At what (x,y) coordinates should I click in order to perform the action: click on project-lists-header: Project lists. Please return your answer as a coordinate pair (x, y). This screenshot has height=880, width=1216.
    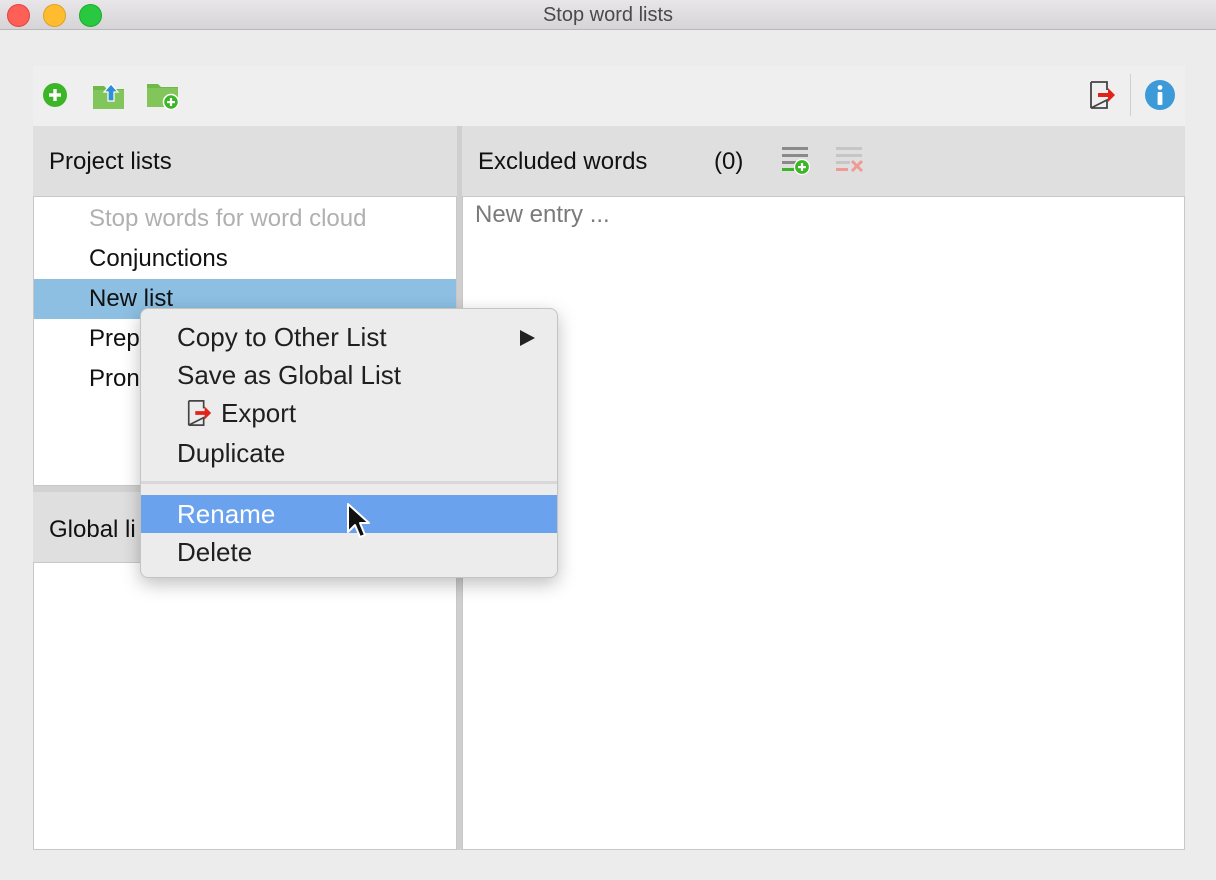
    Looking at the image, I should click on (245, 161).